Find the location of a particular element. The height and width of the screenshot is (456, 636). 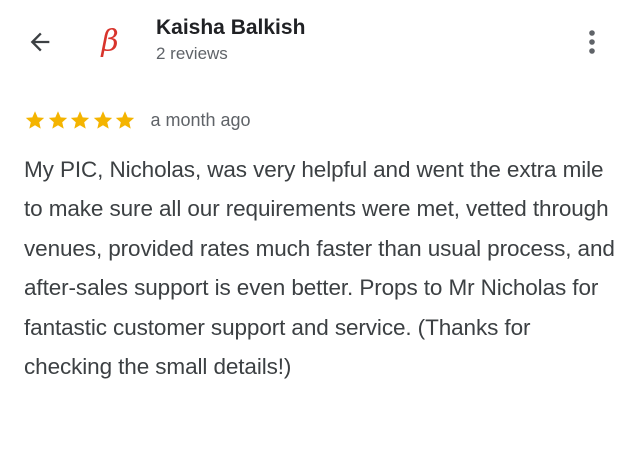

avatar-glyph: β is located at coordinates (110, 41).